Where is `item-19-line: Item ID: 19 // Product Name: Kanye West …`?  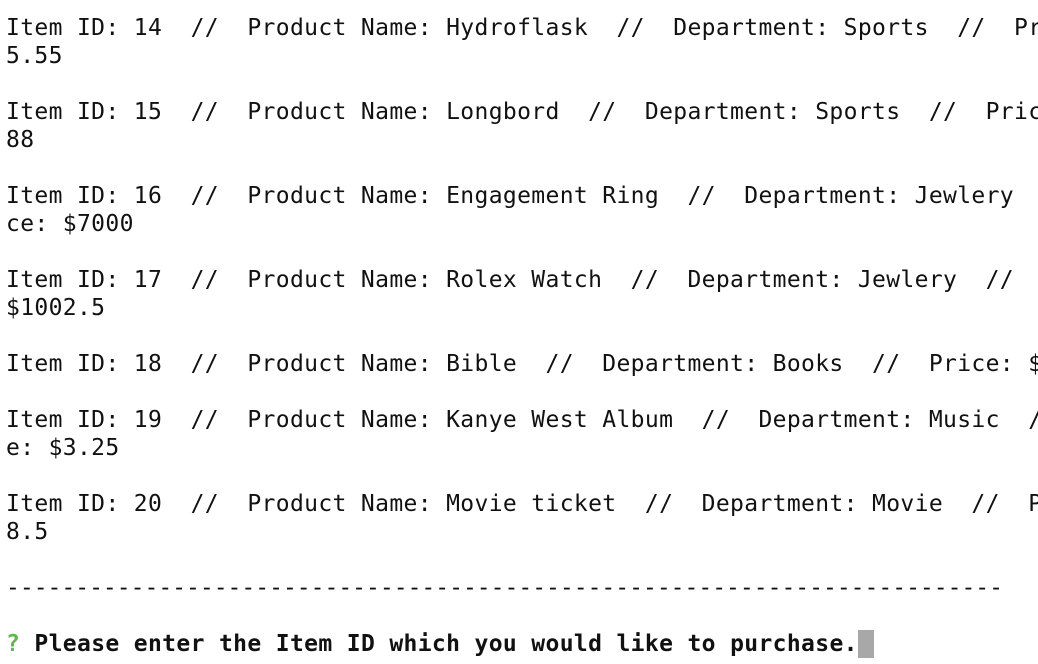
item-19-line: Item ID: 19 // Product Name: Kanye West … is located at coordinates (522, 420).